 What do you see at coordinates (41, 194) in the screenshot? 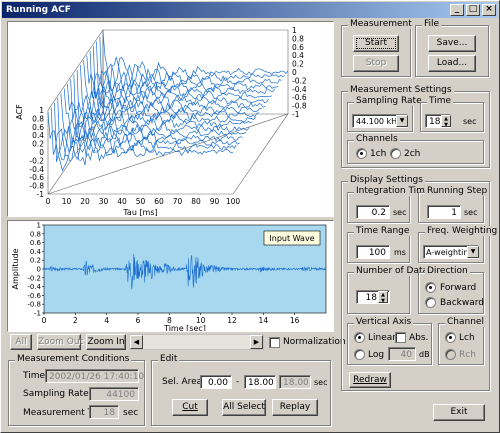
I see `acf-left-tick-label: -1` at bounding box center [41, 194].